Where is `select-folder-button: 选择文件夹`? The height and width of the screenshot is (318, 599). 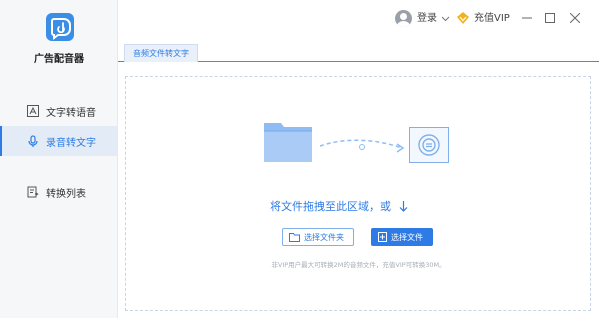
select-folder-button: 选择文件夹 is located at coordinates (318, 237).